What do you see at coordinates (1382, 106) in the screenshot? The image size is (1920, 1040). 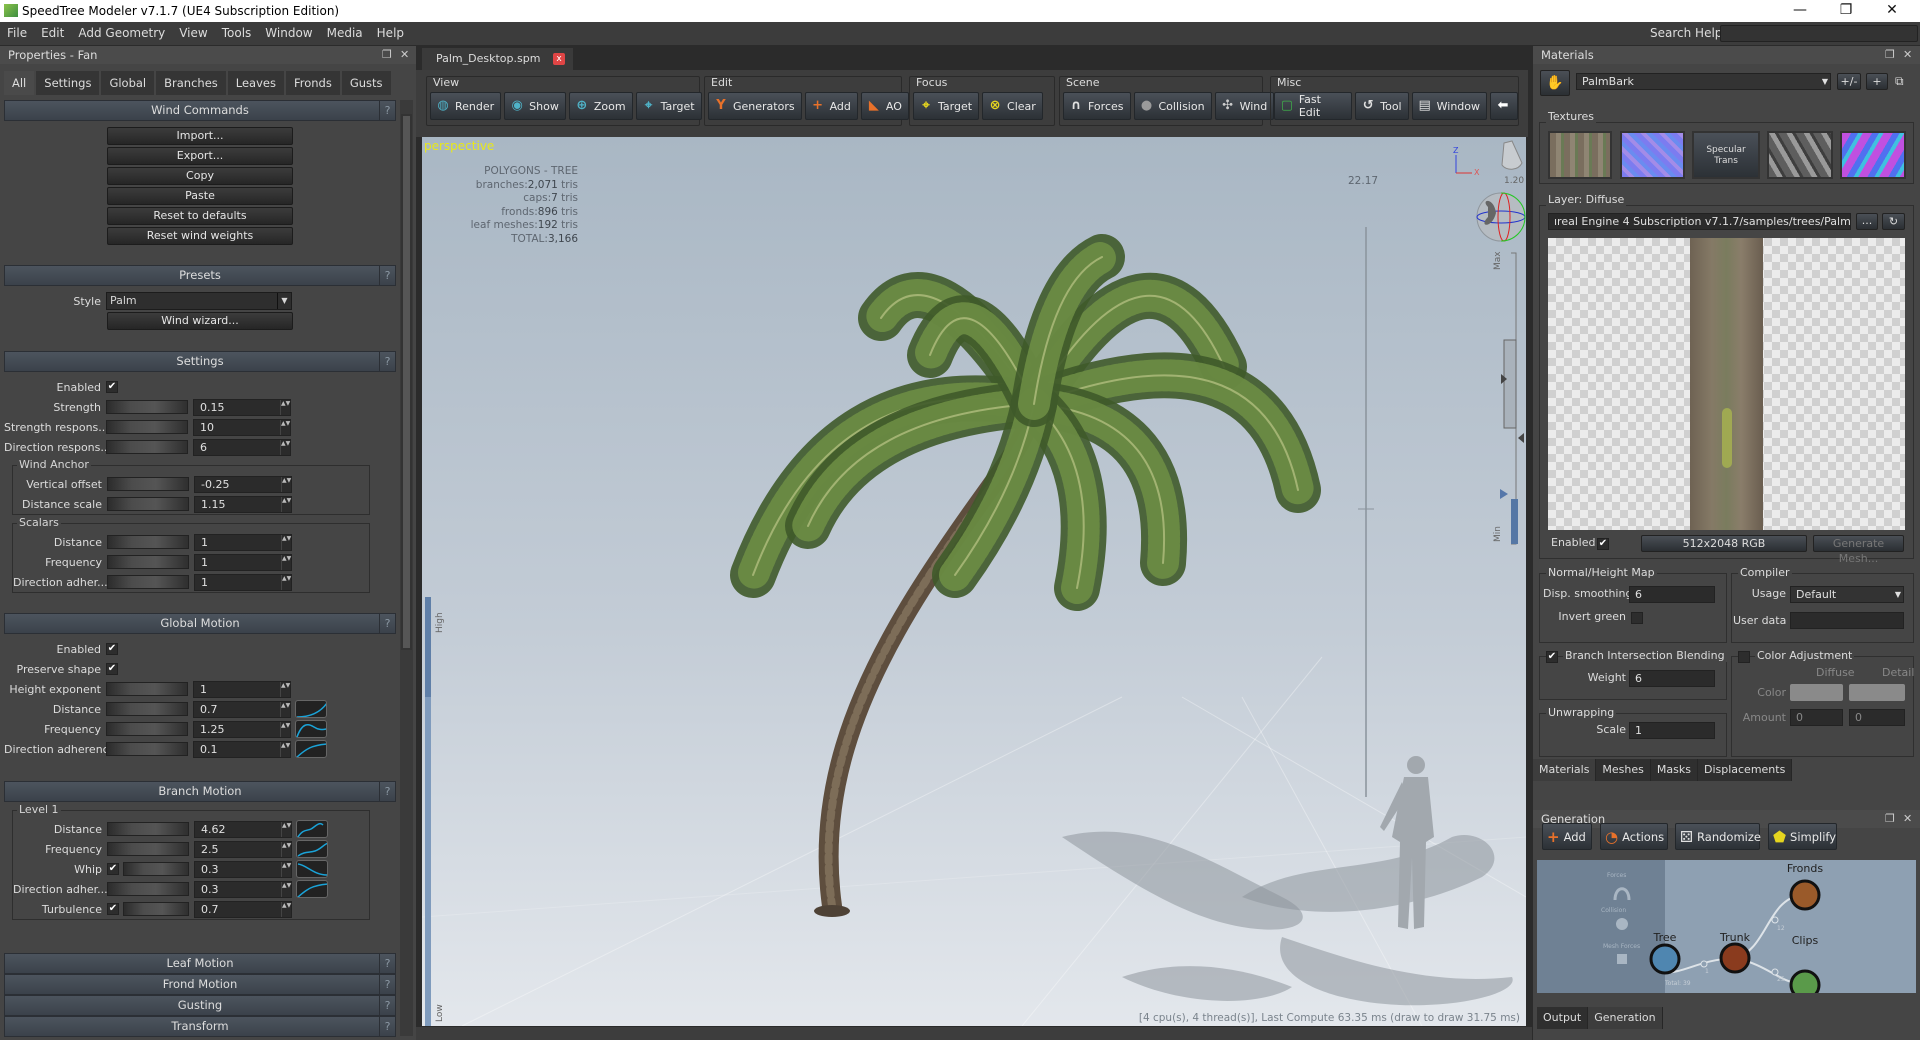 I see `misc-tool-button: ↺ Tool` at bounding box center [1382, 106].